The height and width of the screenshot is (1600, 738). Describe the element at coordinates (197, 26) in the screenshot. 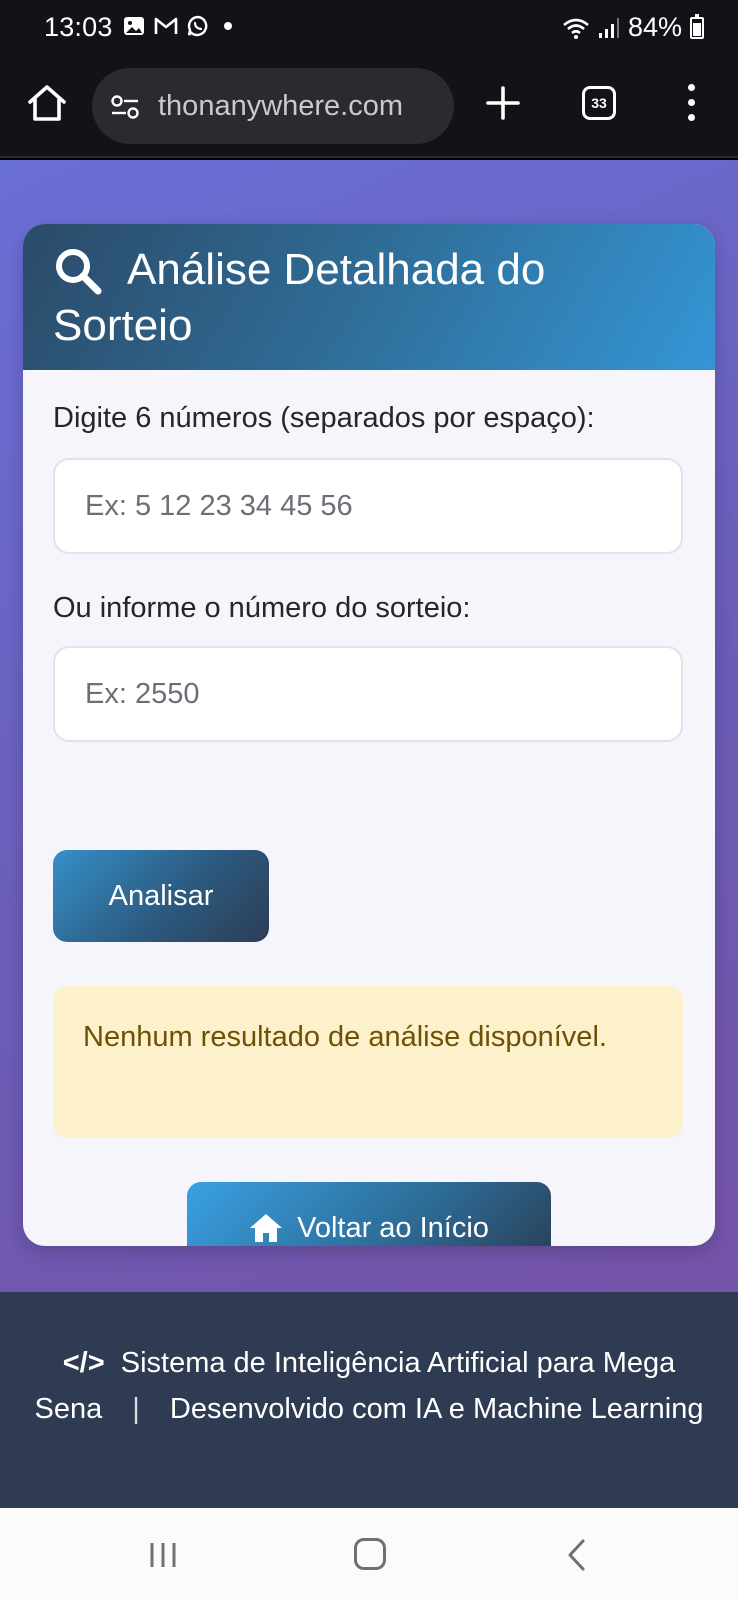

I see `whatsapp-icon` at that location.